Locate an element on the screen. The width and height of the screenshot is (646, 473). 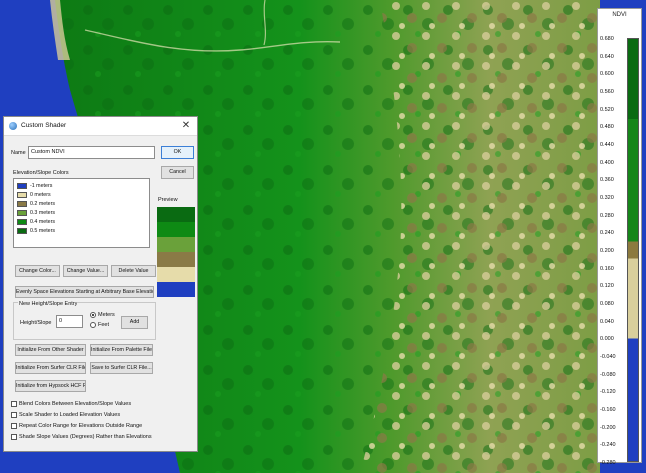
legend-tick-label: 0.240 is located at coordinates (607, 233).